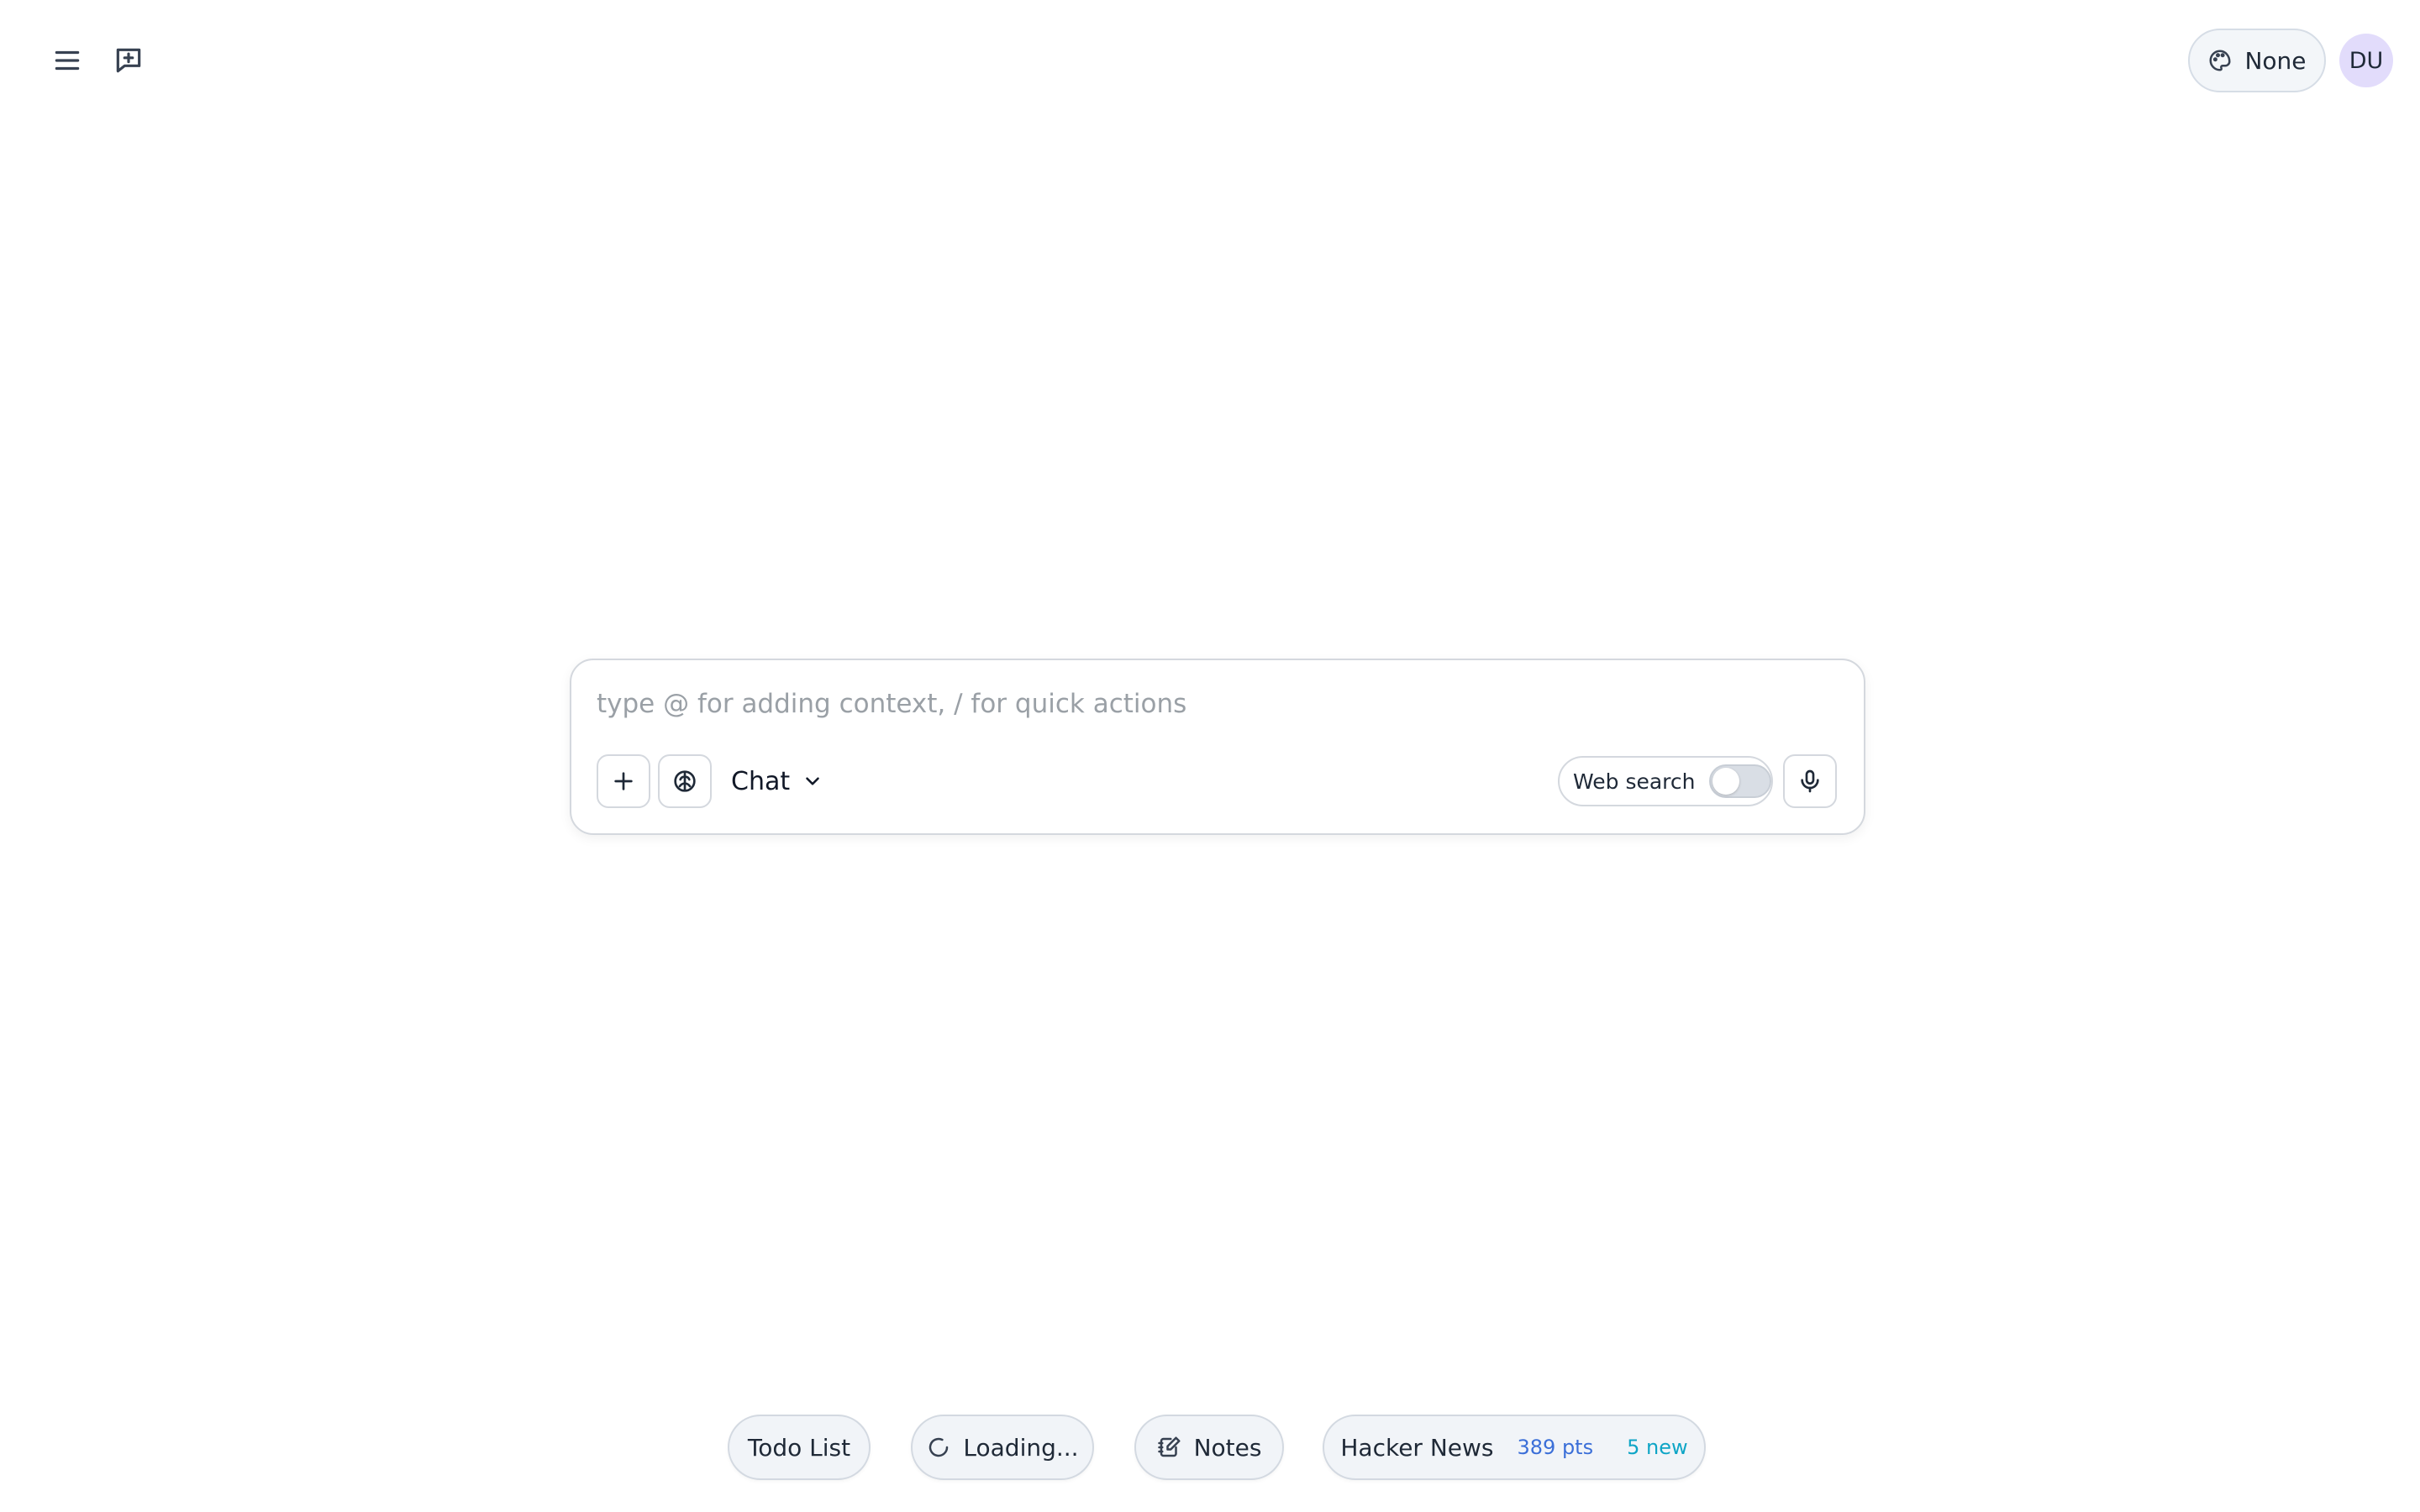 This screenshot has width=2420, height=1512. Describe the element at coordinates (761, 781) in the screenshot. I see `chat-mode-label: Chat` at that location.